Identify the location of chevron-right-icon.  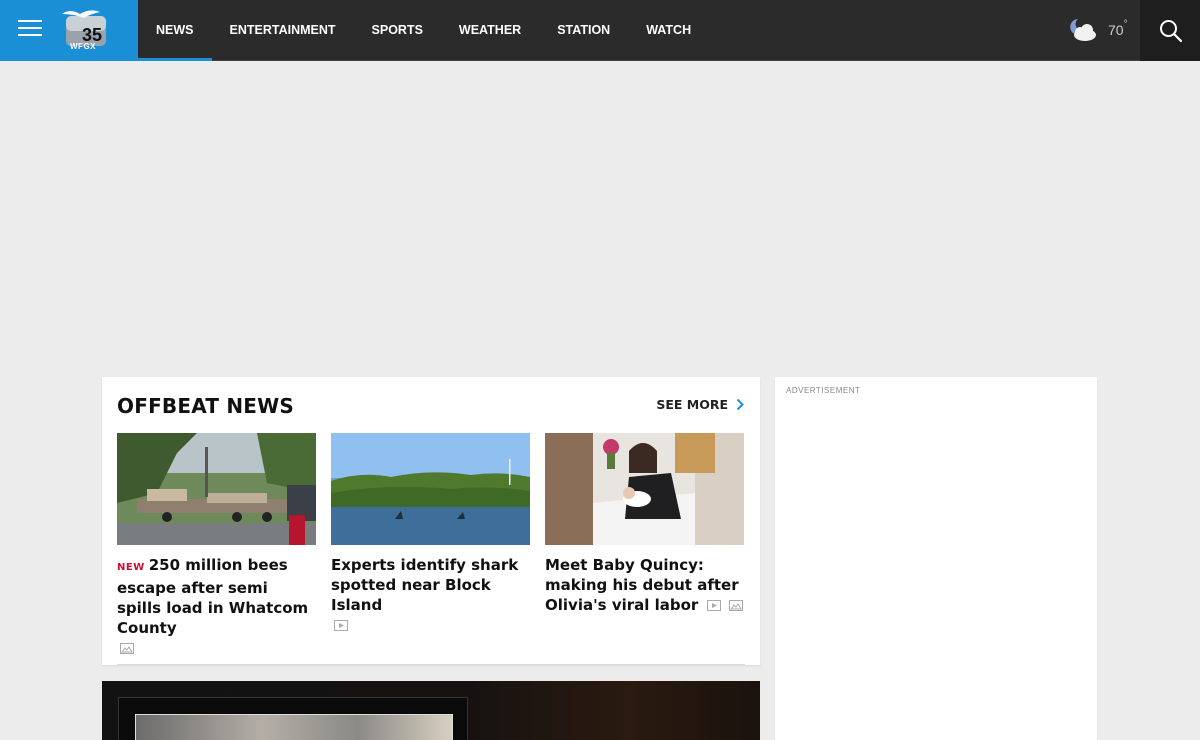
(740, 404).